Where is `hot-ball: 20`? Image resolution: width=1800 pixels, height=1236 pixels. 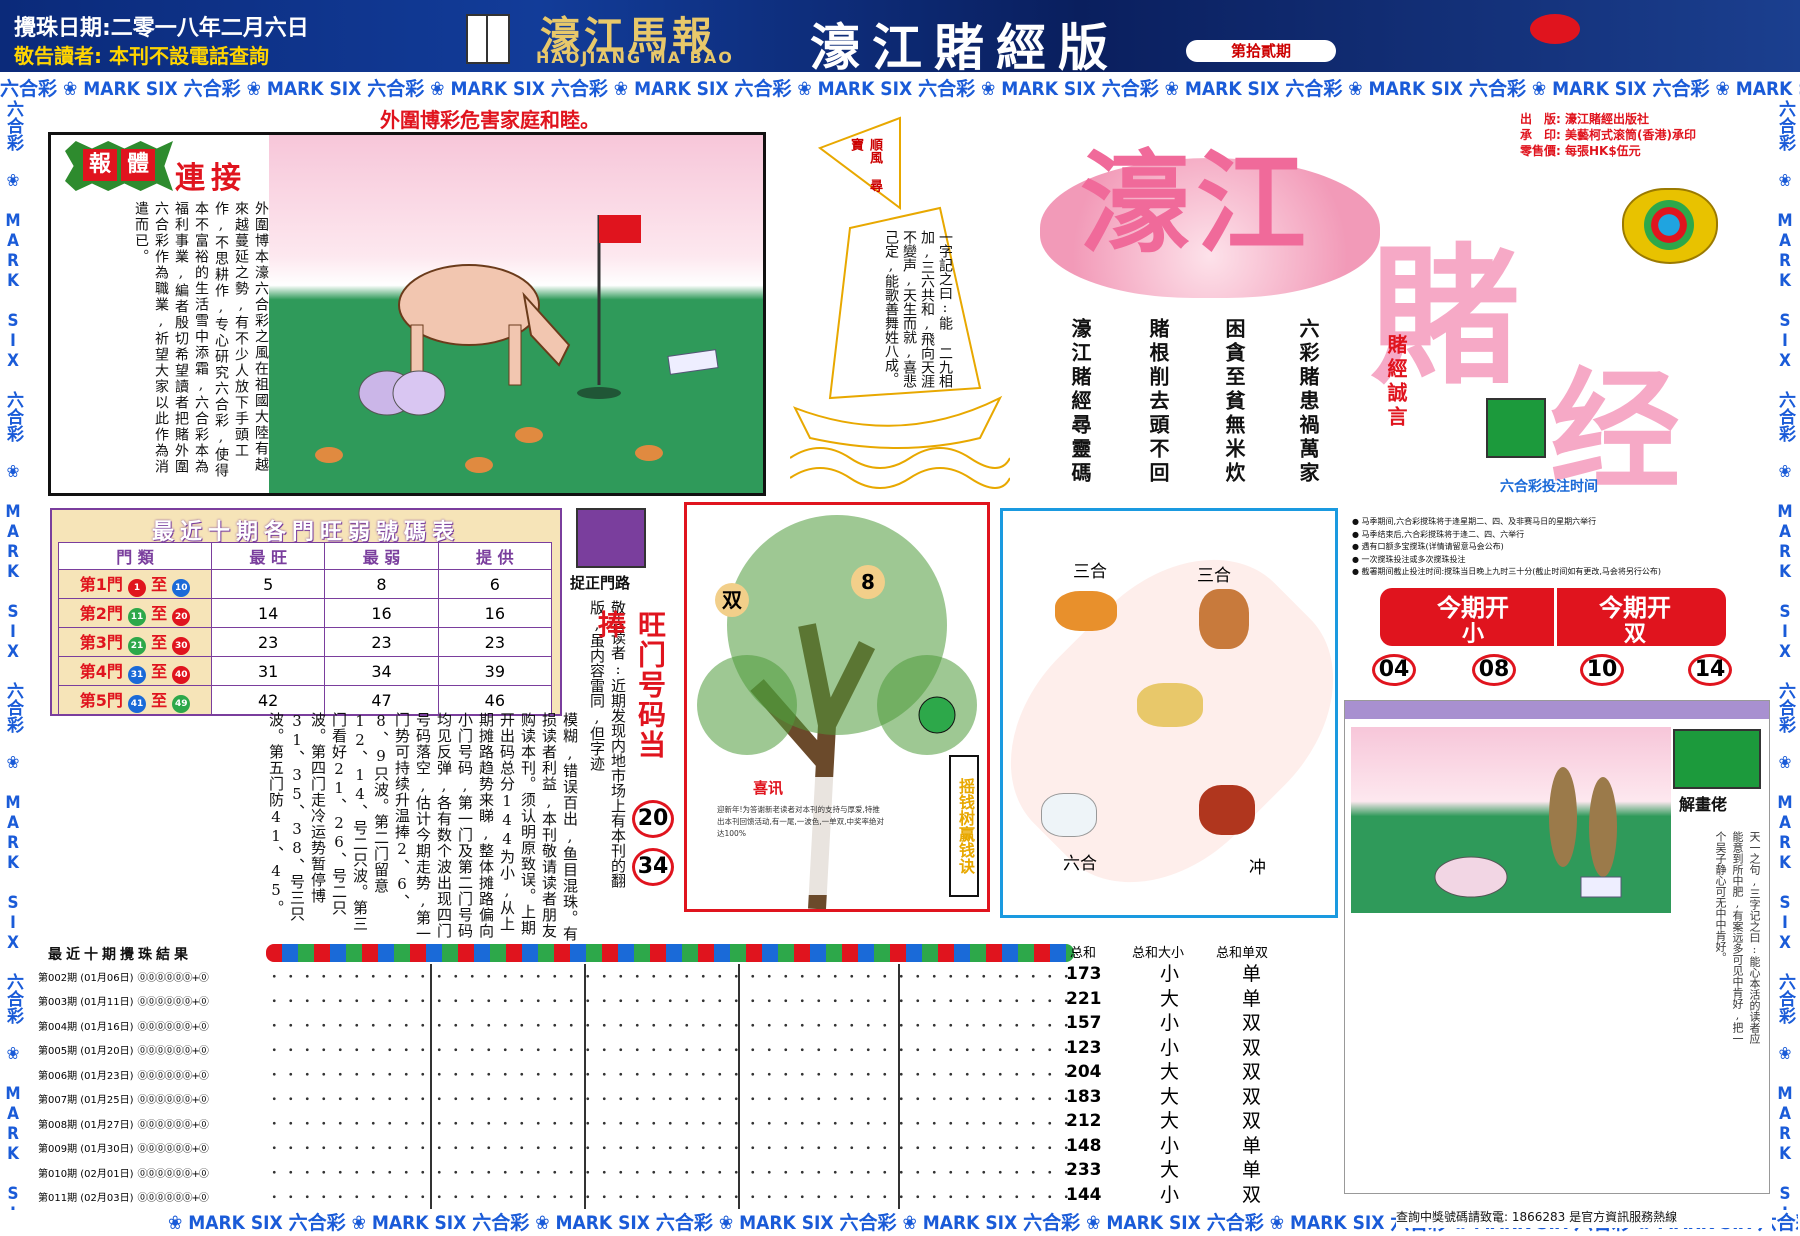
hot-ball: 20 is located at coordinates (653, 819).